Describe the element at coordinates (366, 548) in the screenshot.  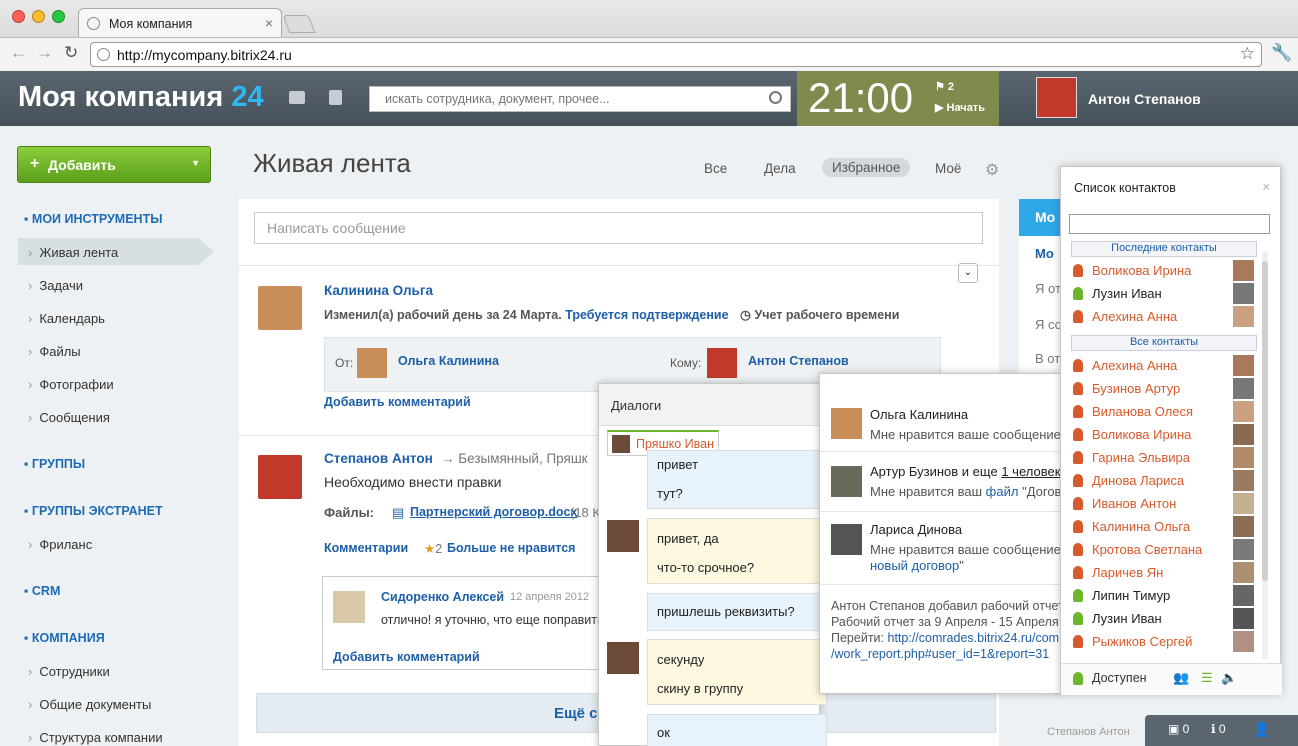
I see `comments-link: Комментарии` at that location.